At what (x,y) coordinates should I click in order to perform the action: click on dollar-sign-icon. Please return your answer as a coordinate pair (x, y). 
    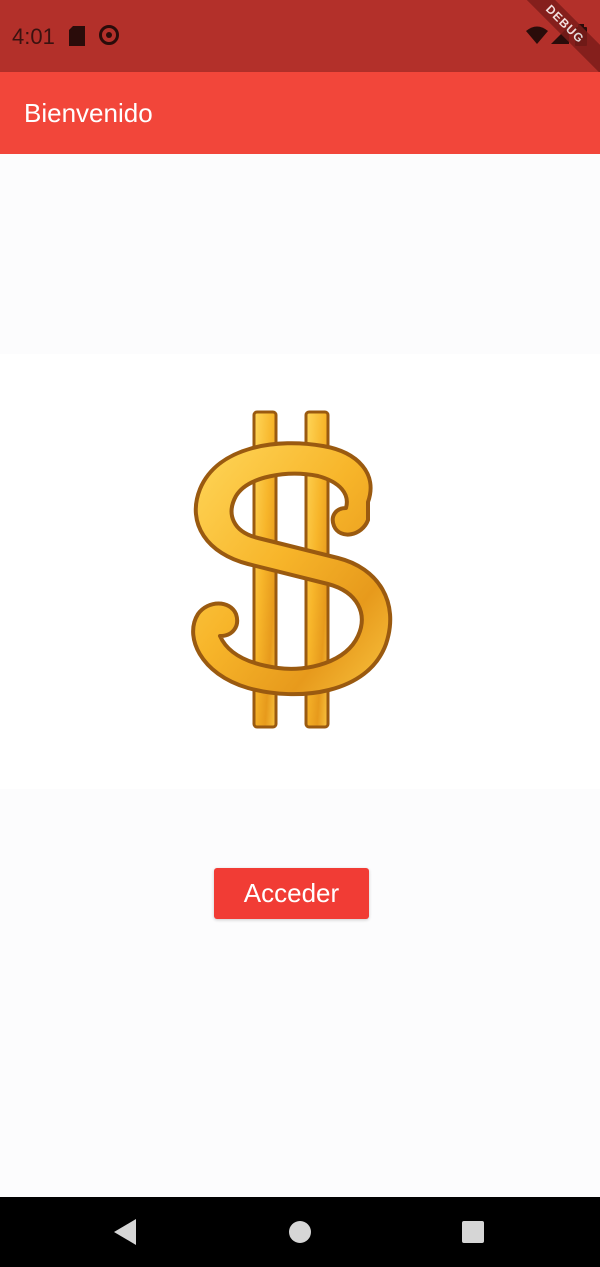
    Looking at the image, I should click on (292, 569).